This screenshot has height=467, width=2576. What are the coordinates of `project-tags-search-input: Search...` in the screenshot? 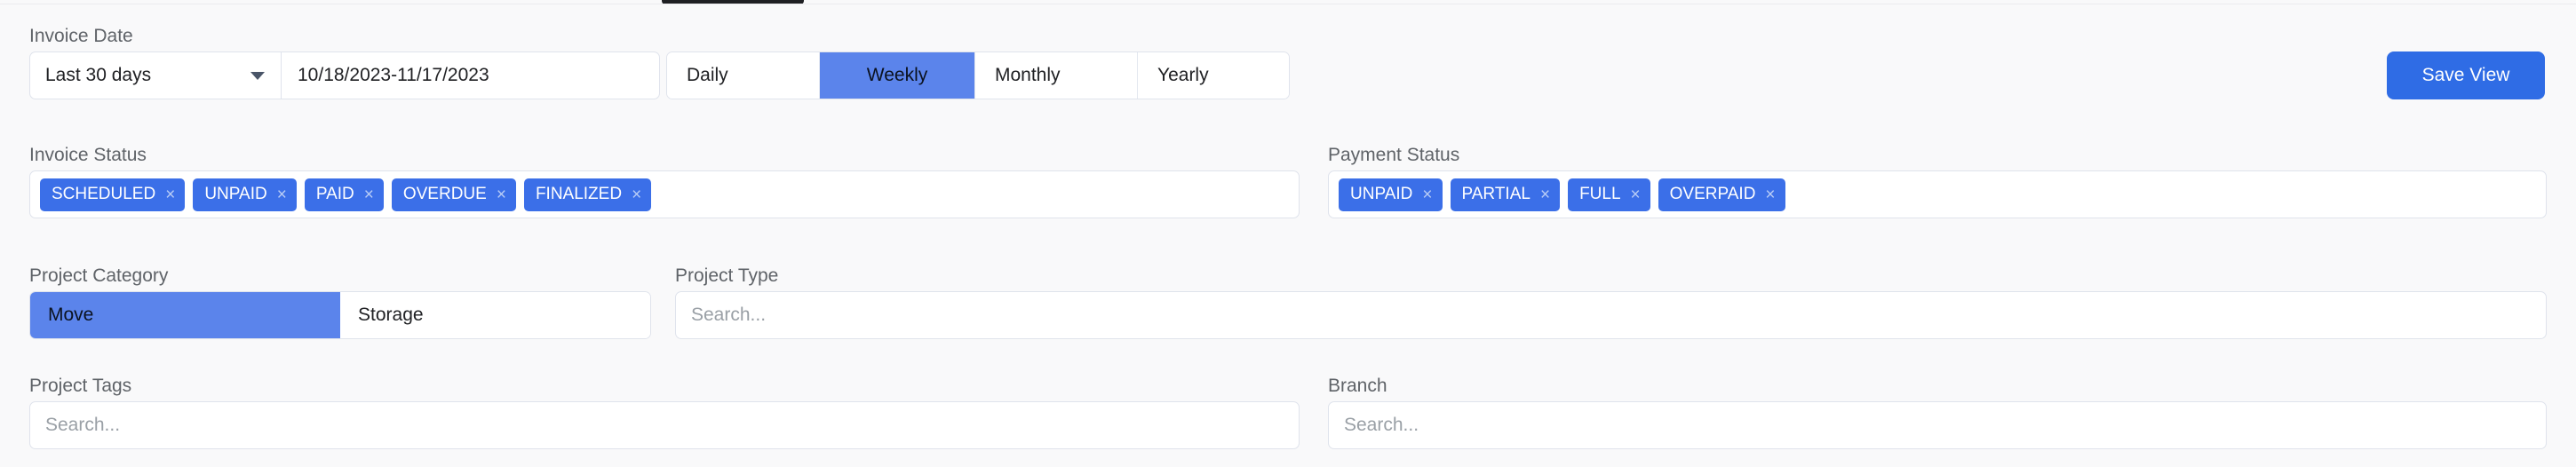 It's located at (664, 425).